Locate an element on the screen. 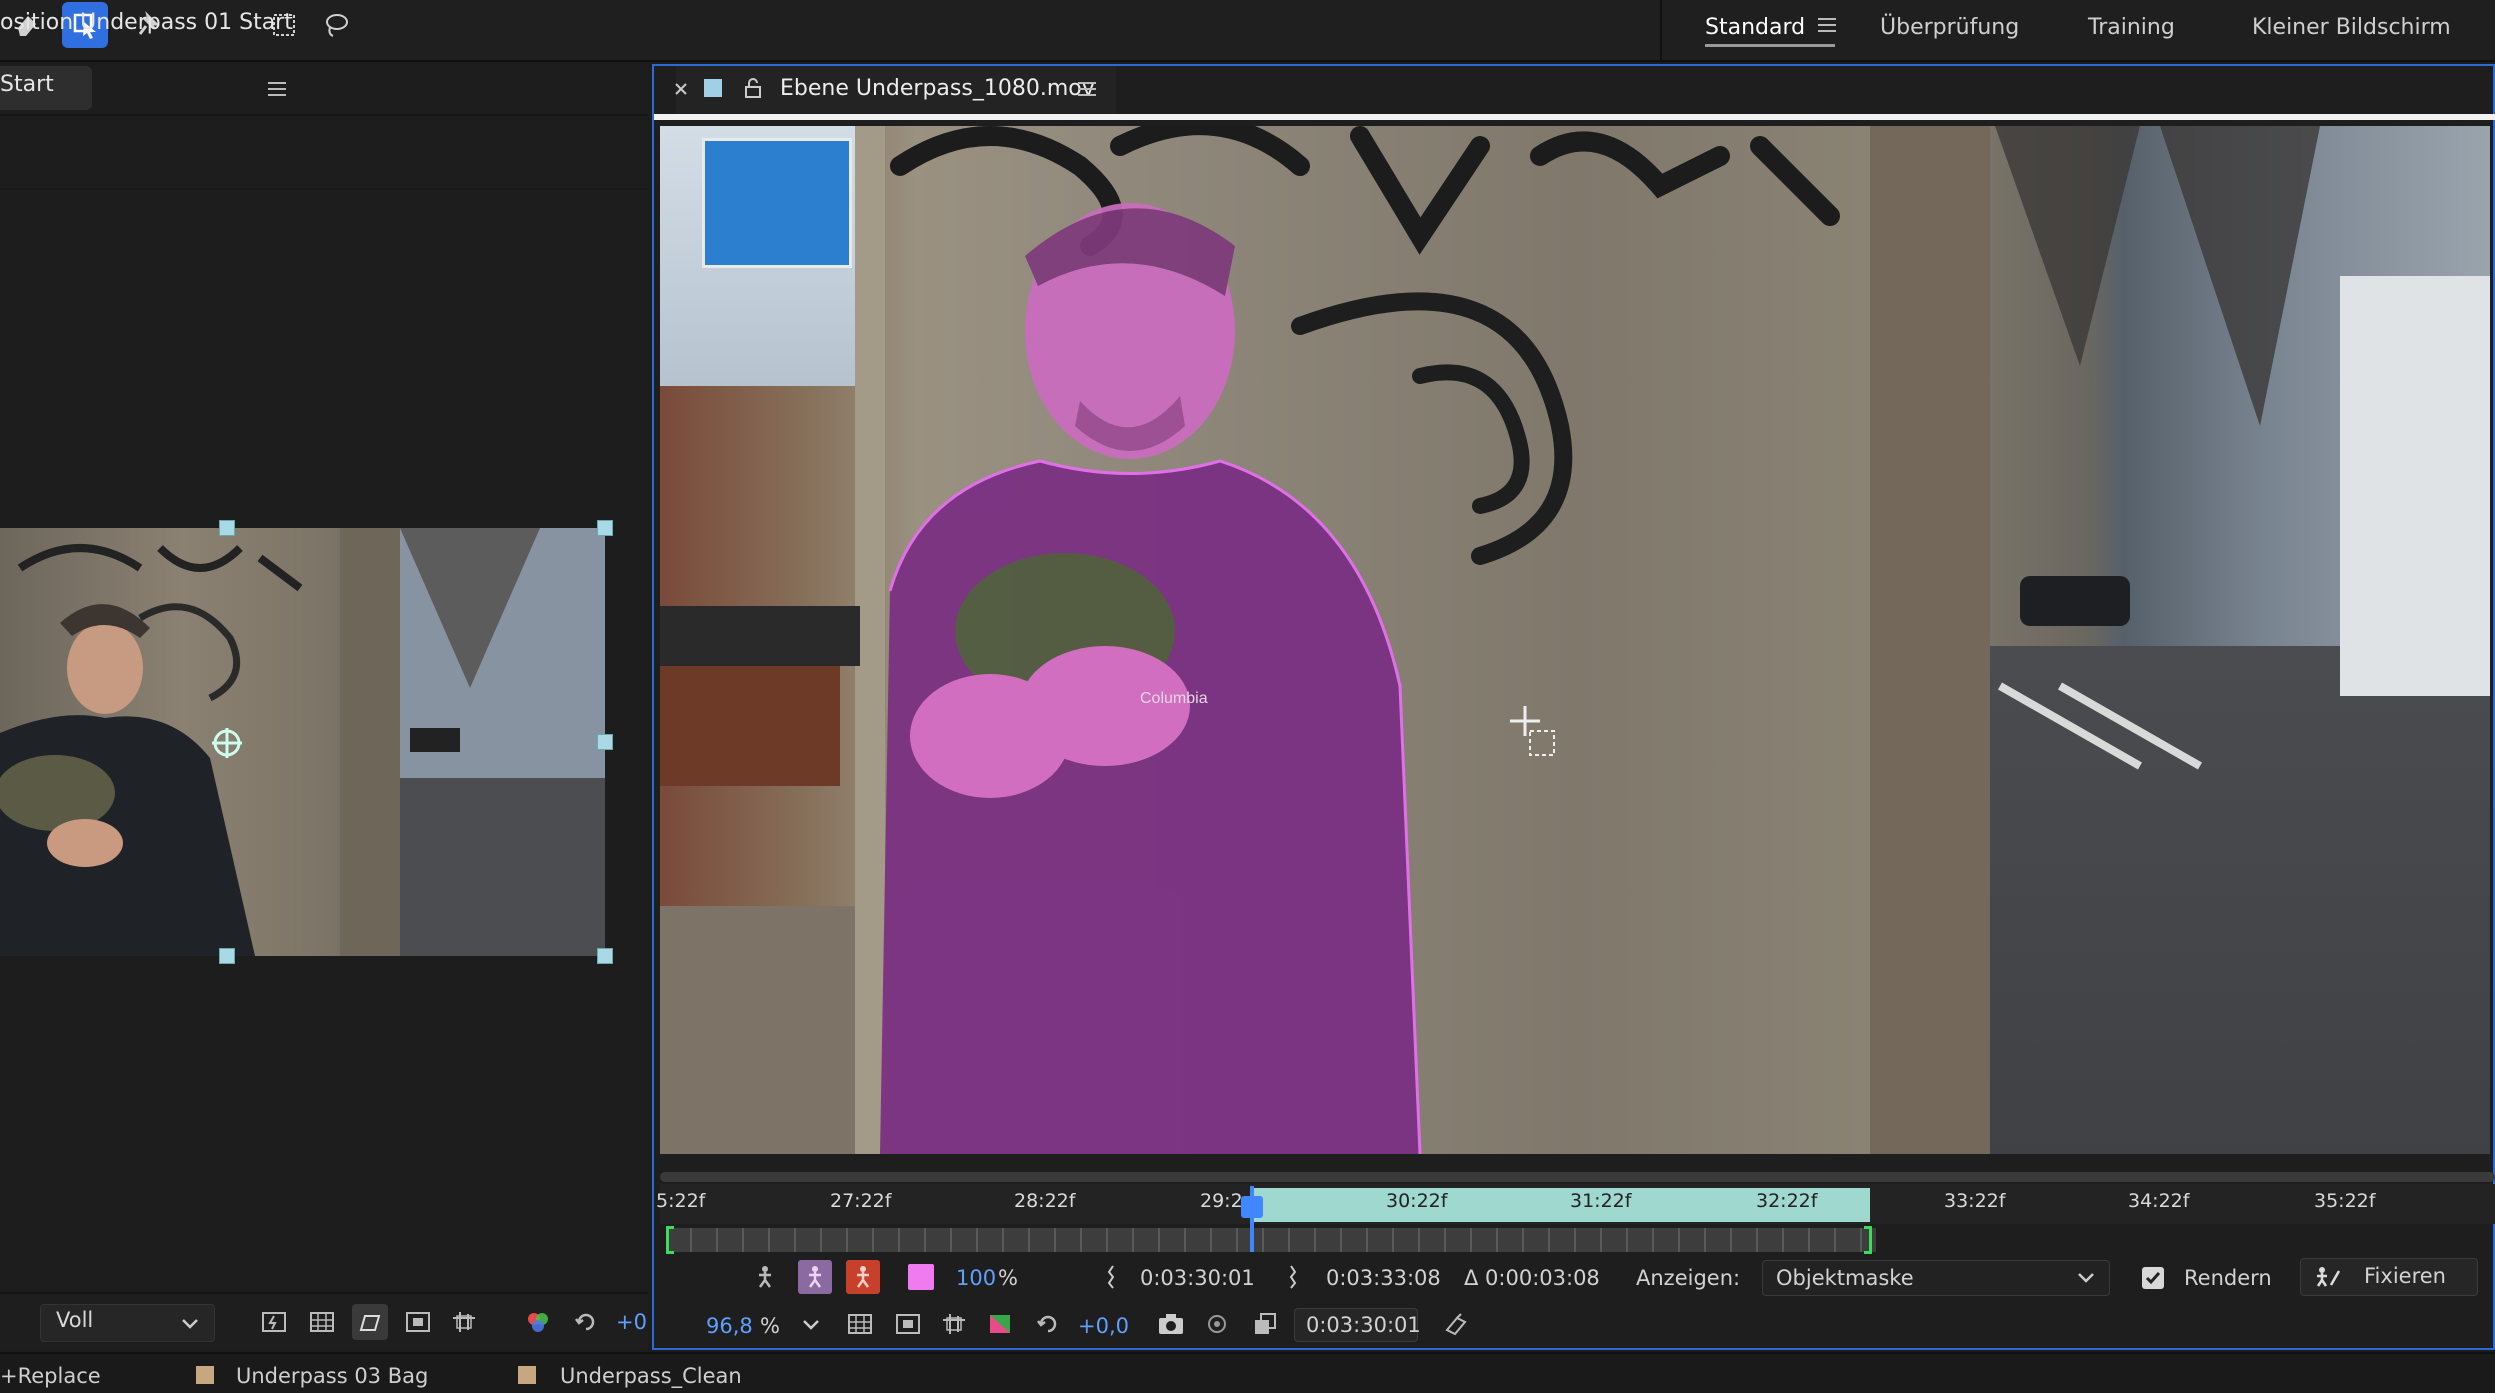 Image resolution: width=2495 pixels, height=1393 pixels. resolution-value: Voll is located at coordinates (75, 1320).